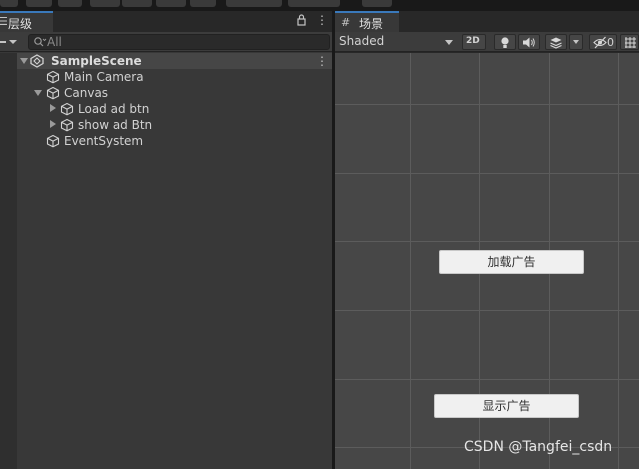 Image resolution: width=639 pixels, height=469 pixels. Describe the element at coordinates (506, 406) in the screenshot. I see `show-ad-button: 显示广告` at that location.